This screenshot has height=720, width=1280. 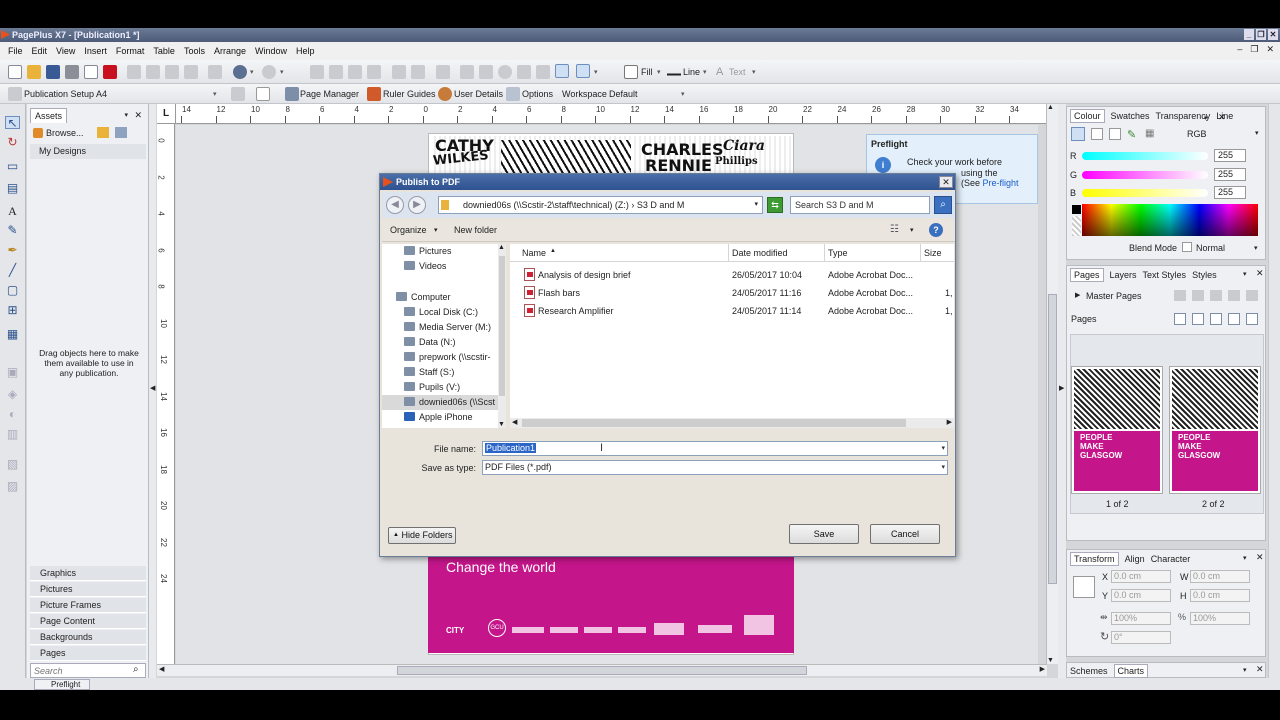 What do you see at coordinates (194, 51) in the screenshot?
I see `menu-tools: Tools` at bounding box center [194, 51].